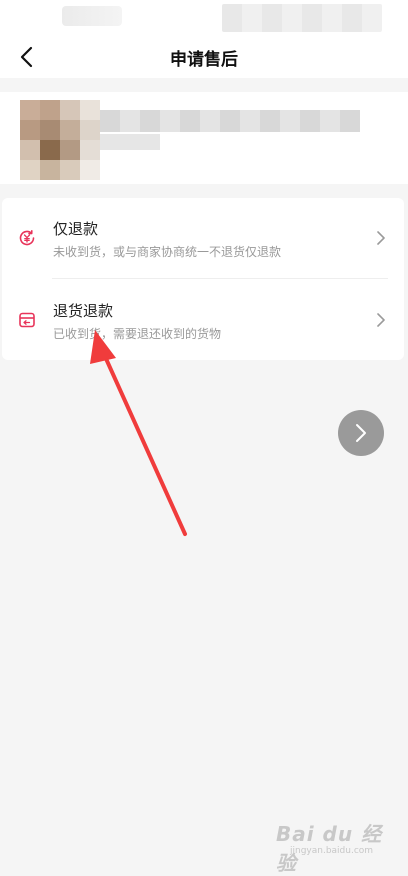 The width and height of the screenshot is (408, 876). What do you see at coordinates (302, 18) in the screenshot?
I see `status-bar-blurred-right` at bounding box center [302, 18].